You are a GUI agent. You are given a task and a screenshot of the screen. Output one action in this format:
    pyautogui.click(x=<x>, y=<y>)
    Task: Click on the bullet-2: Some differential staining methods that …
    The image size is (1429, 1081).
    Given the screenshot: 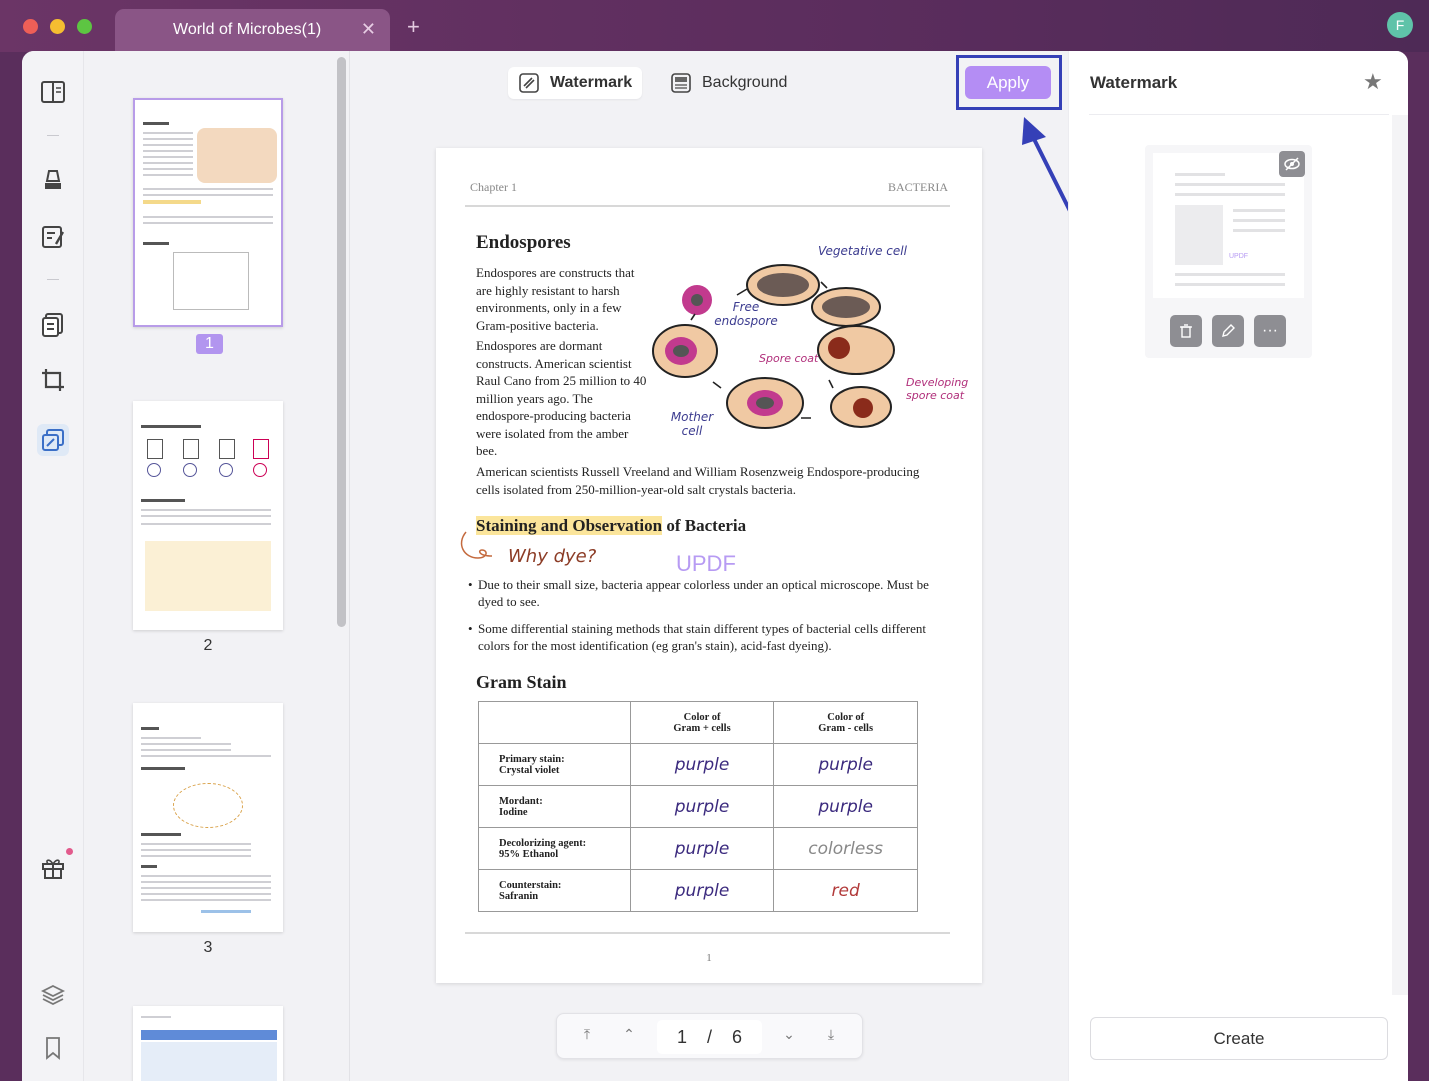 What is the action you would take?
    pyautogui.click(x=703, y=637)
    